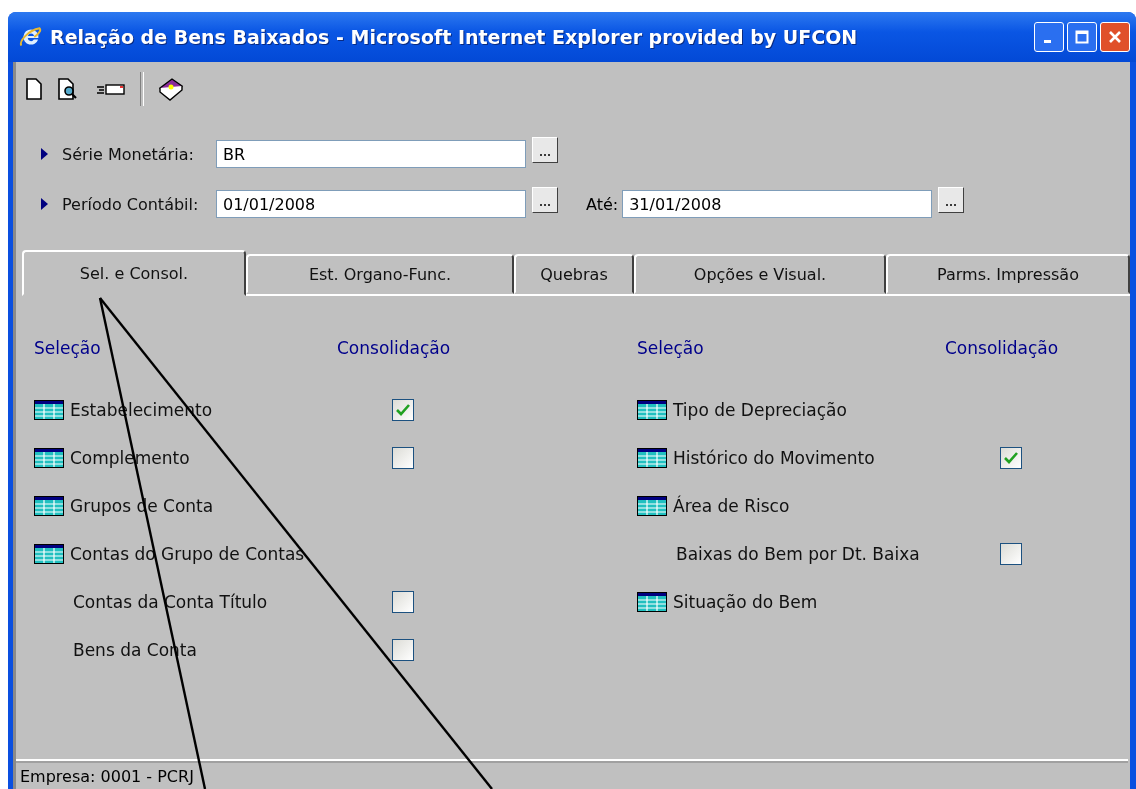  What do you see at coordinates (760, 410) in the screenshot?
I see `option-label: Tipo de Depreciação` at bounding box center [760, 410].